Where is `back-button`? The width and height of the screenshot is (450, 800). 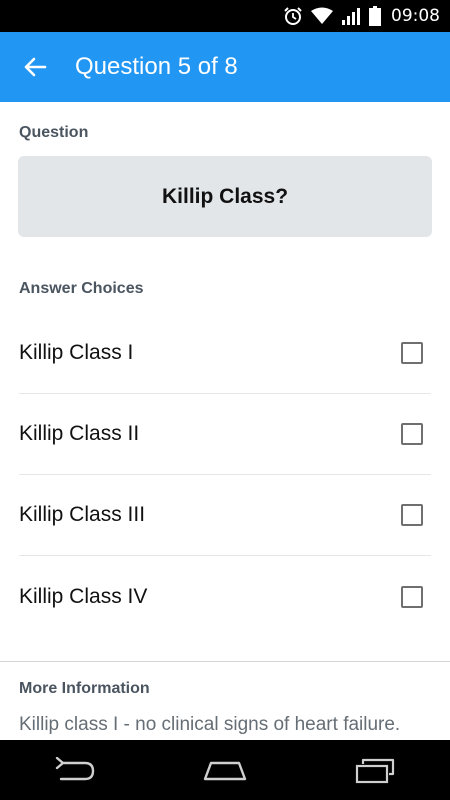
back-button is located at coordinates (35, 67).